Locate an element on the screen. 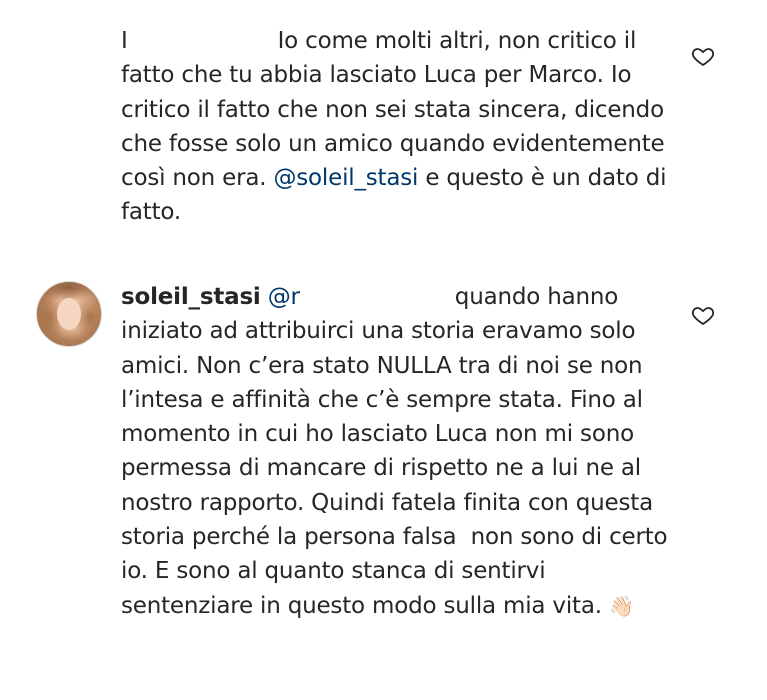 The height and width of the screenshot is (700, 767). mention-link: @soleil_stasi is located at coordinates (345, 178).